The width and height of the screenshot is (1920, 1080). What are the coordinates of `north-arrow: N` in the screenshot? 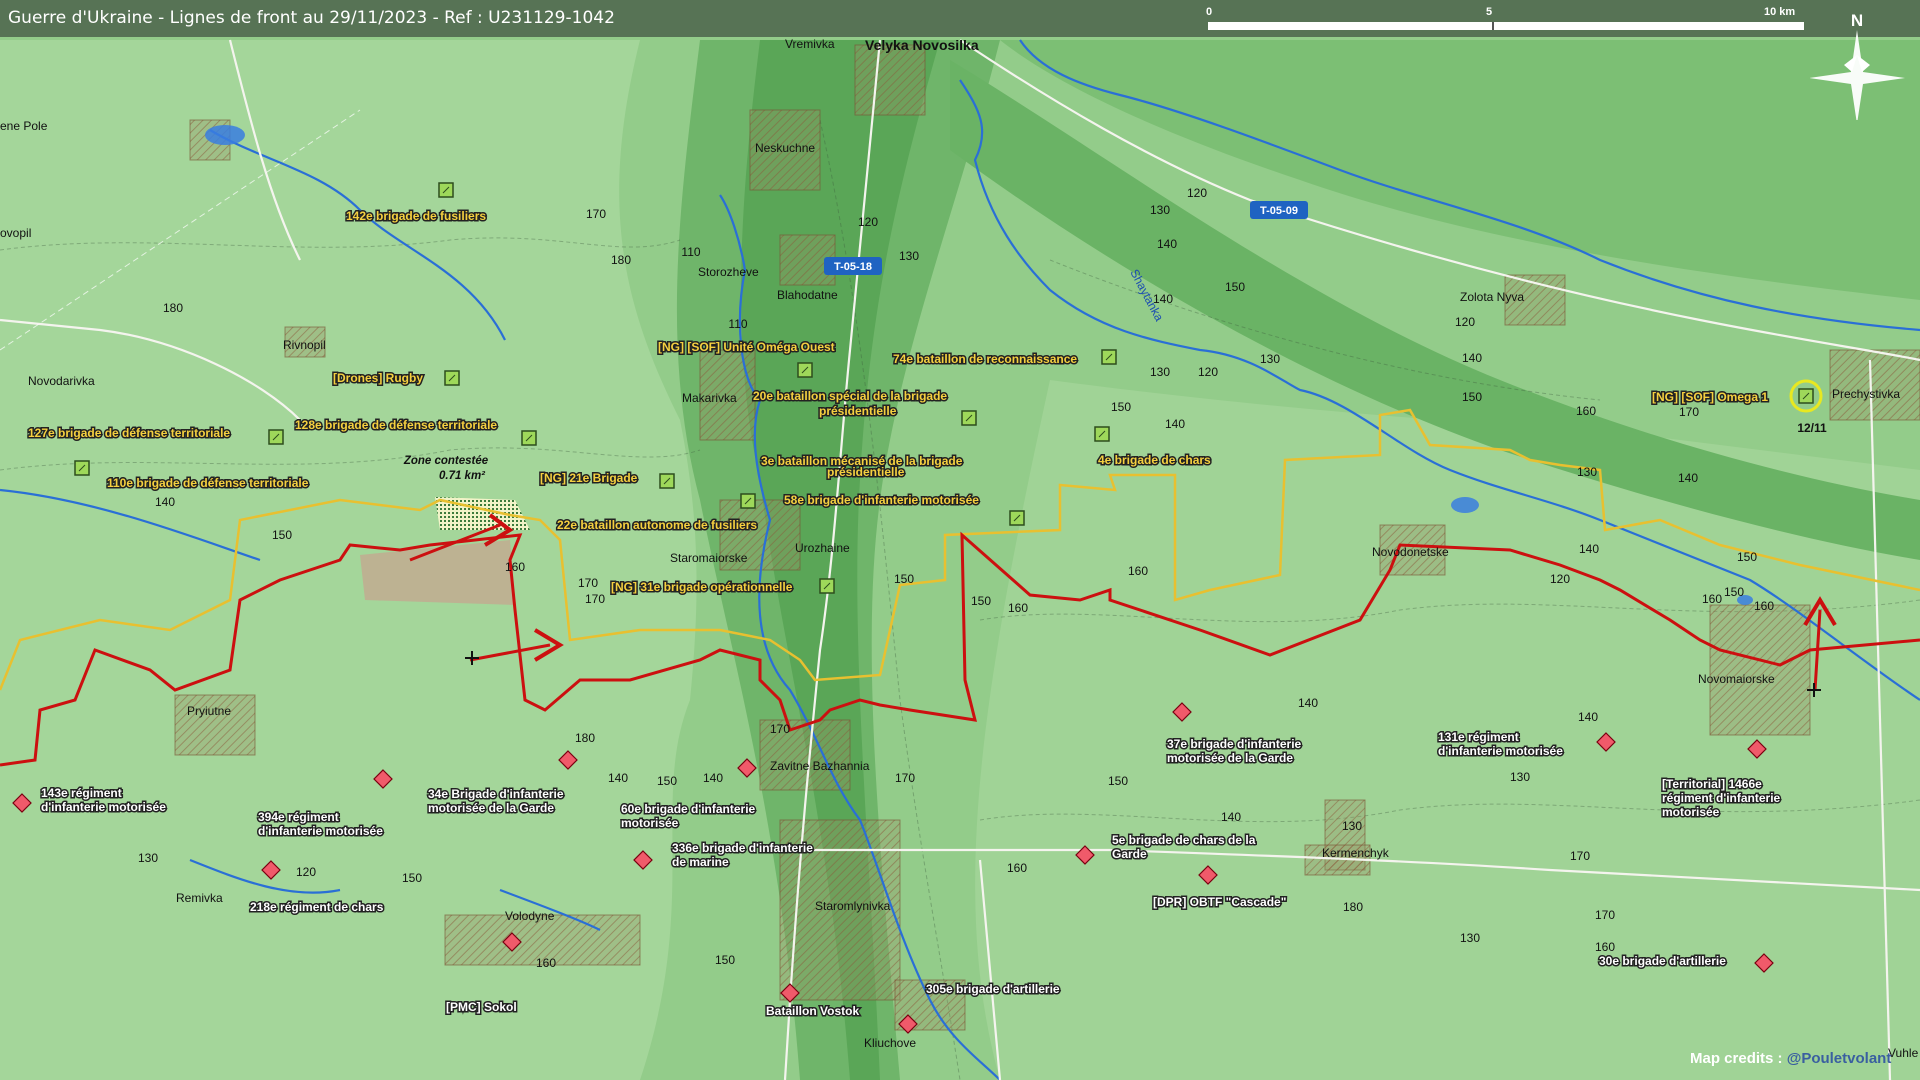 It's located at (1859, 67).